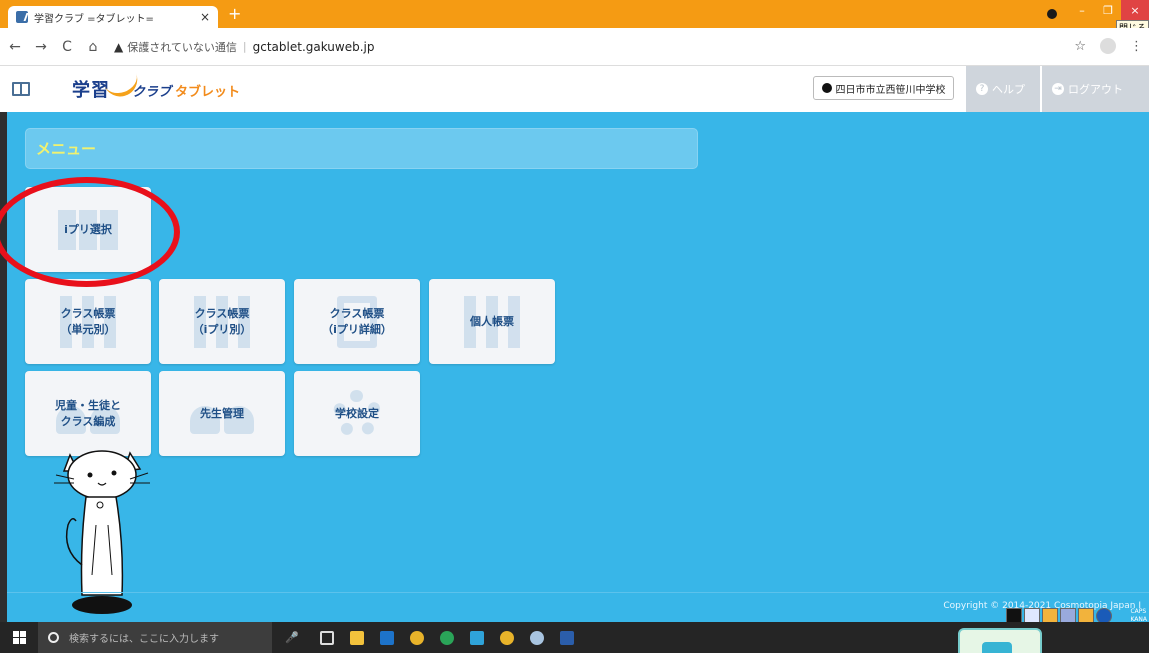  I want to click on school-name-badge: 四日市市立西笹川中学校, so click(883, 88).